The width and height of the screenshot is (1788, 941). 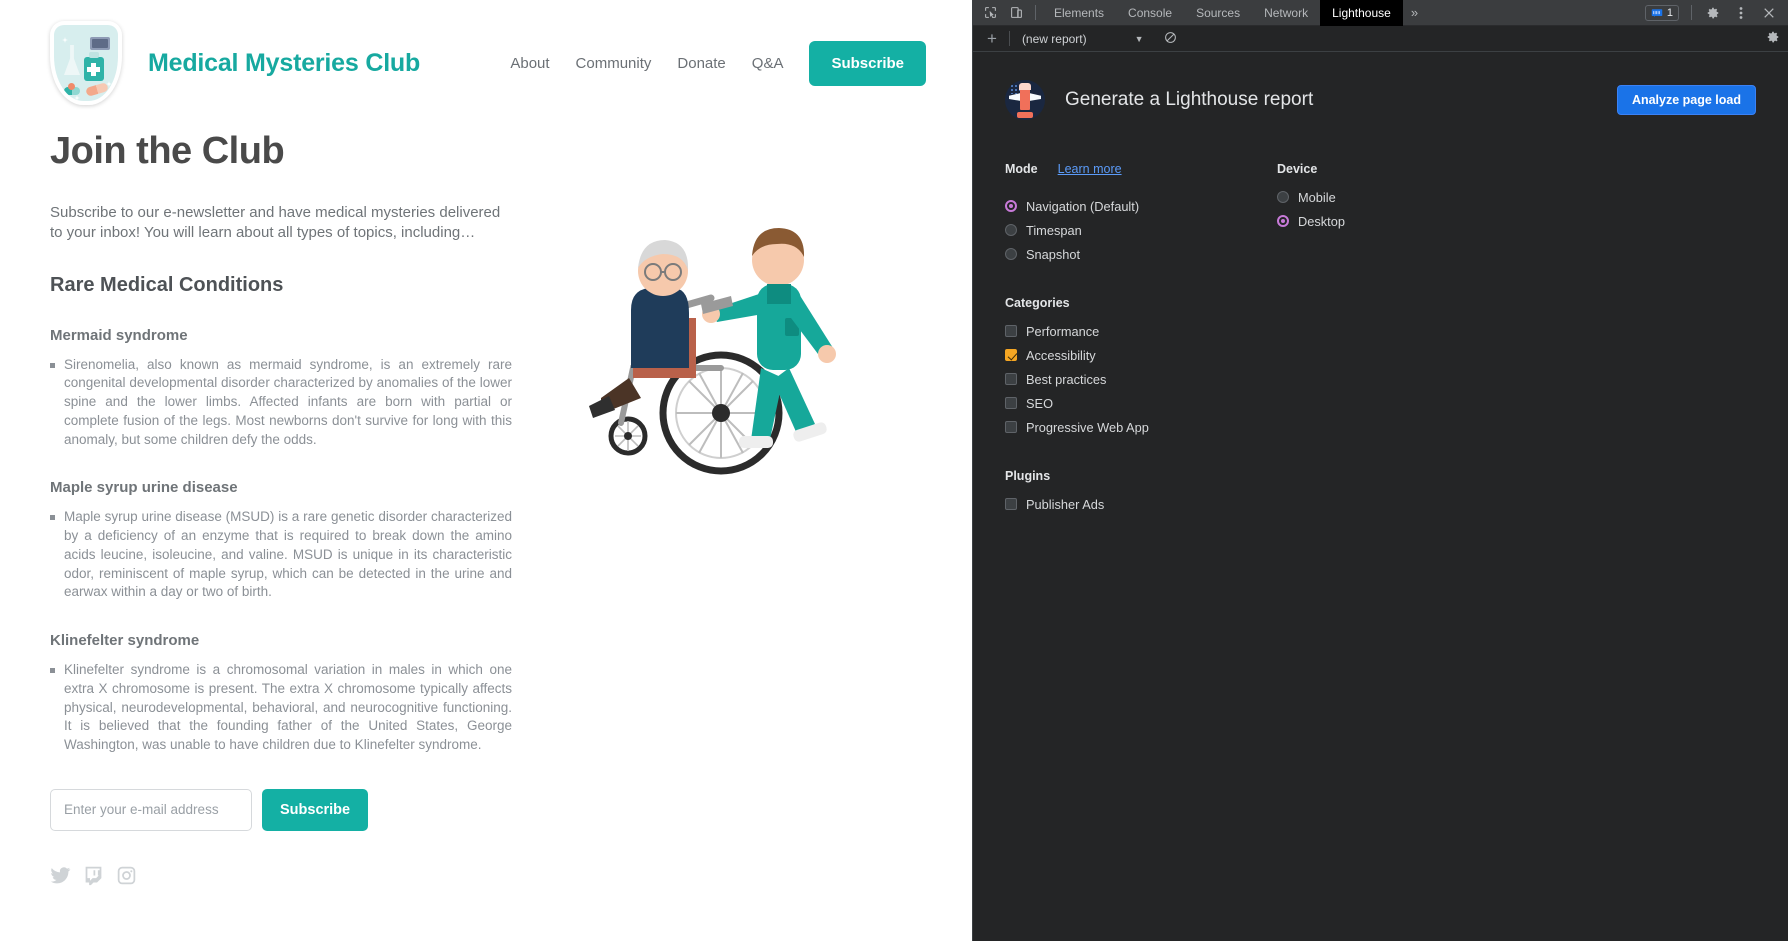 I want to click on settings-gear-icon, so click(x=1713, y=13).